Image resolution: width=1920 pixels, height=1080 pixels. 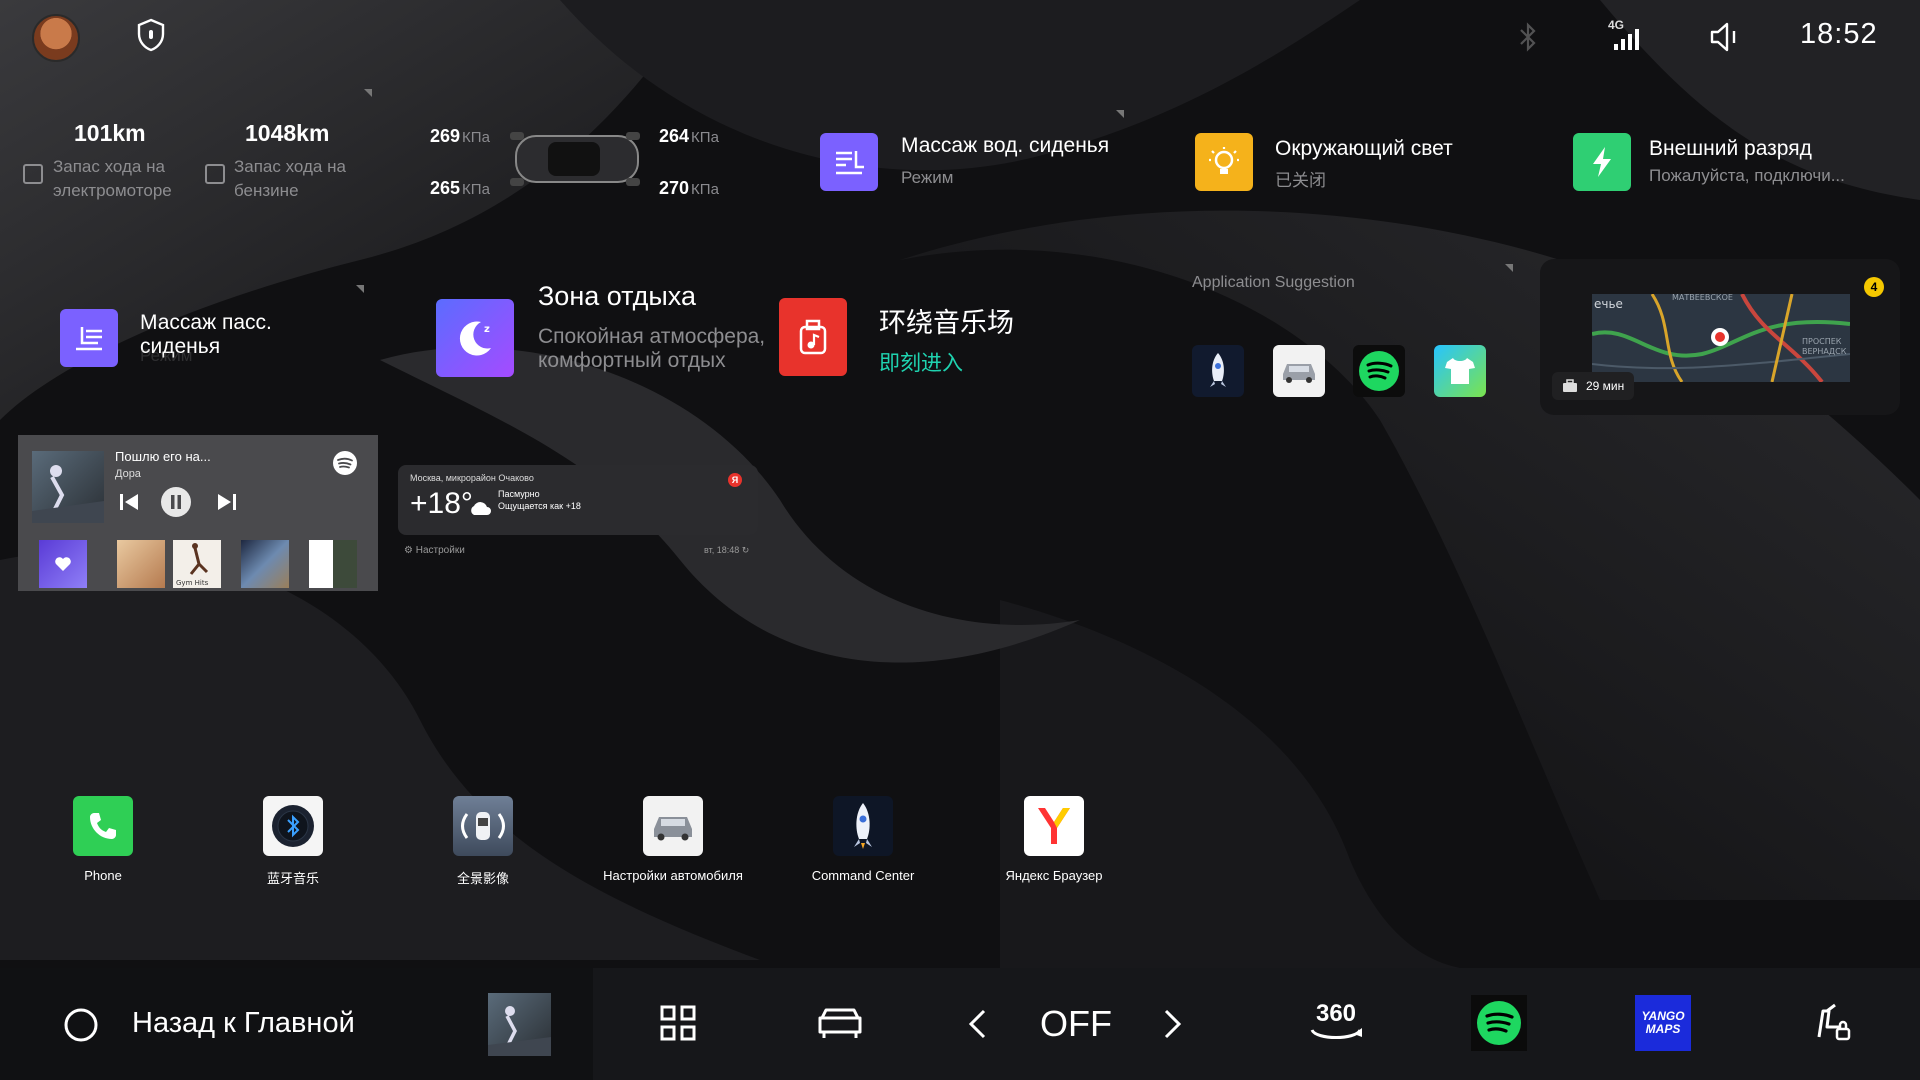 What do you see at coordinates (1839, 34) in the screenshot?
I see `status-clock: 18:52` at bounding box center [1839, 34].